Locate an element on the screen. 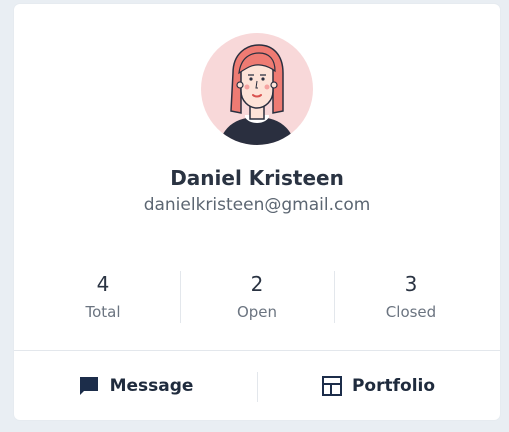  message-button: Message is located at coordinates (135, 385).